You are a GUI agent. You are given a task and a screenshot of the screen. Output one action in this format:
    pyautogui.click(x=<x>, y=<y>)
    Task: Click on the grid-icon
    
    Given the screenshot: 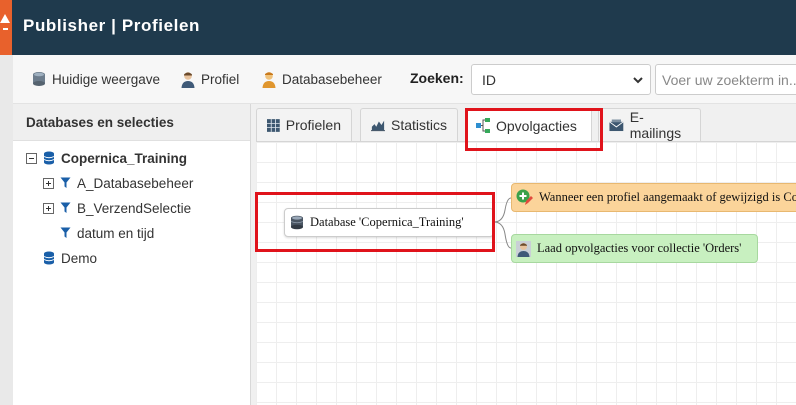 What is the action you would take?
    pyautogui.click(x=273, y=125)
    